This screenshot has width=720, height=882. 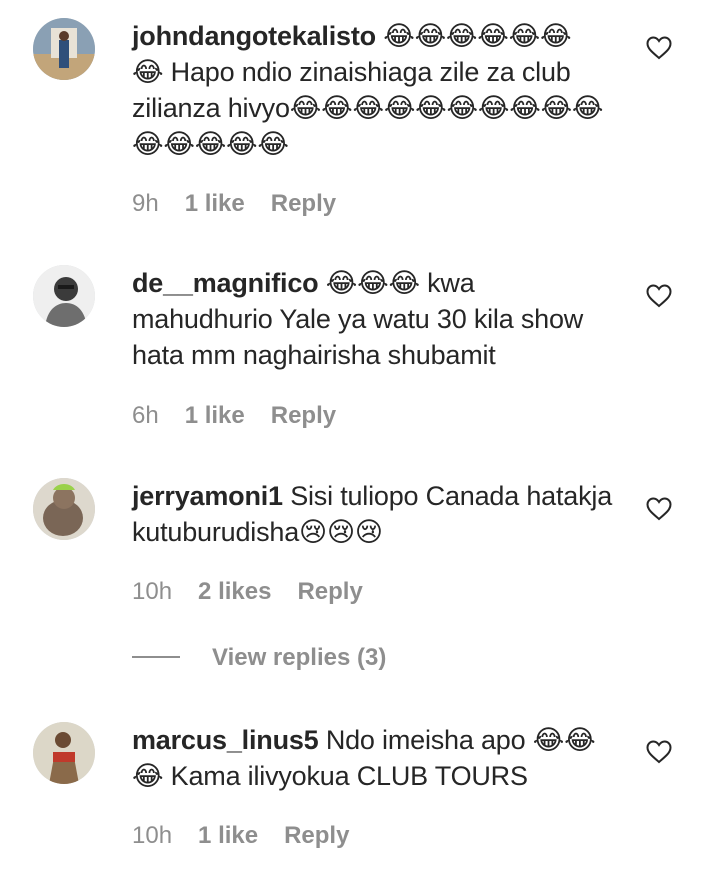 I want to click on comment-meta: 10h 2 likes Reply, so click(x=247, y=592).